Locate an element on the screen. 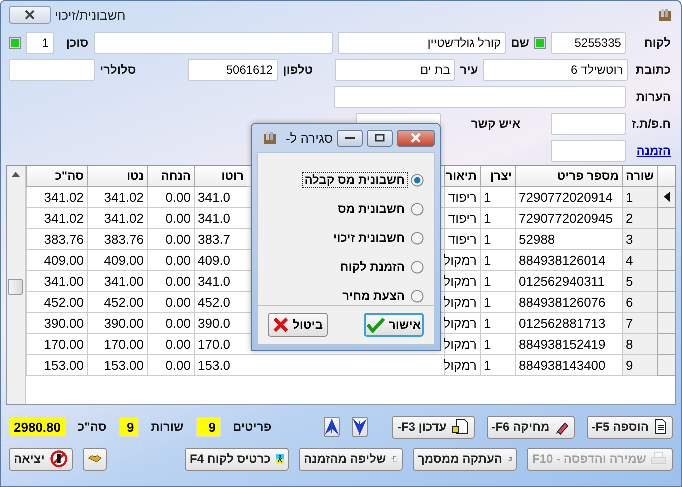  field-label: שם is located at coordinates (520, 43).